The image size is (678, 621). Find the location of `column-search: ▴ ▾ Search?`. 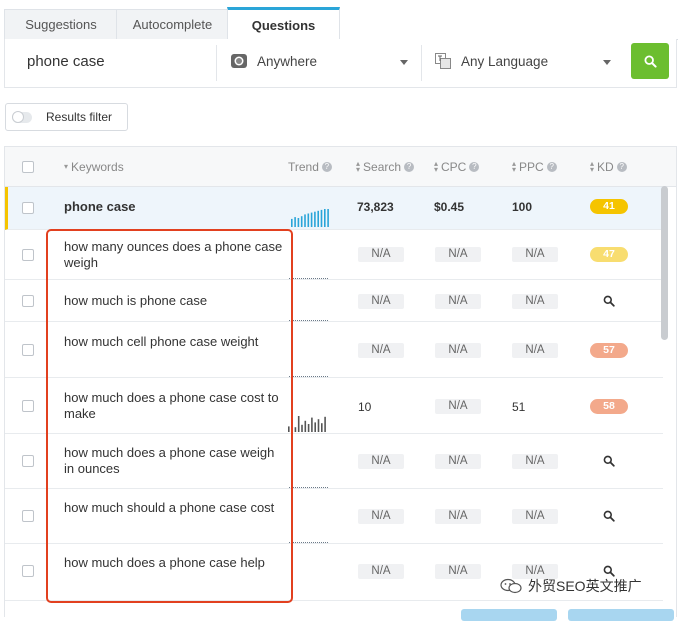

column-search: ▴ ▾ Search? is located at coordinates (385, 166).